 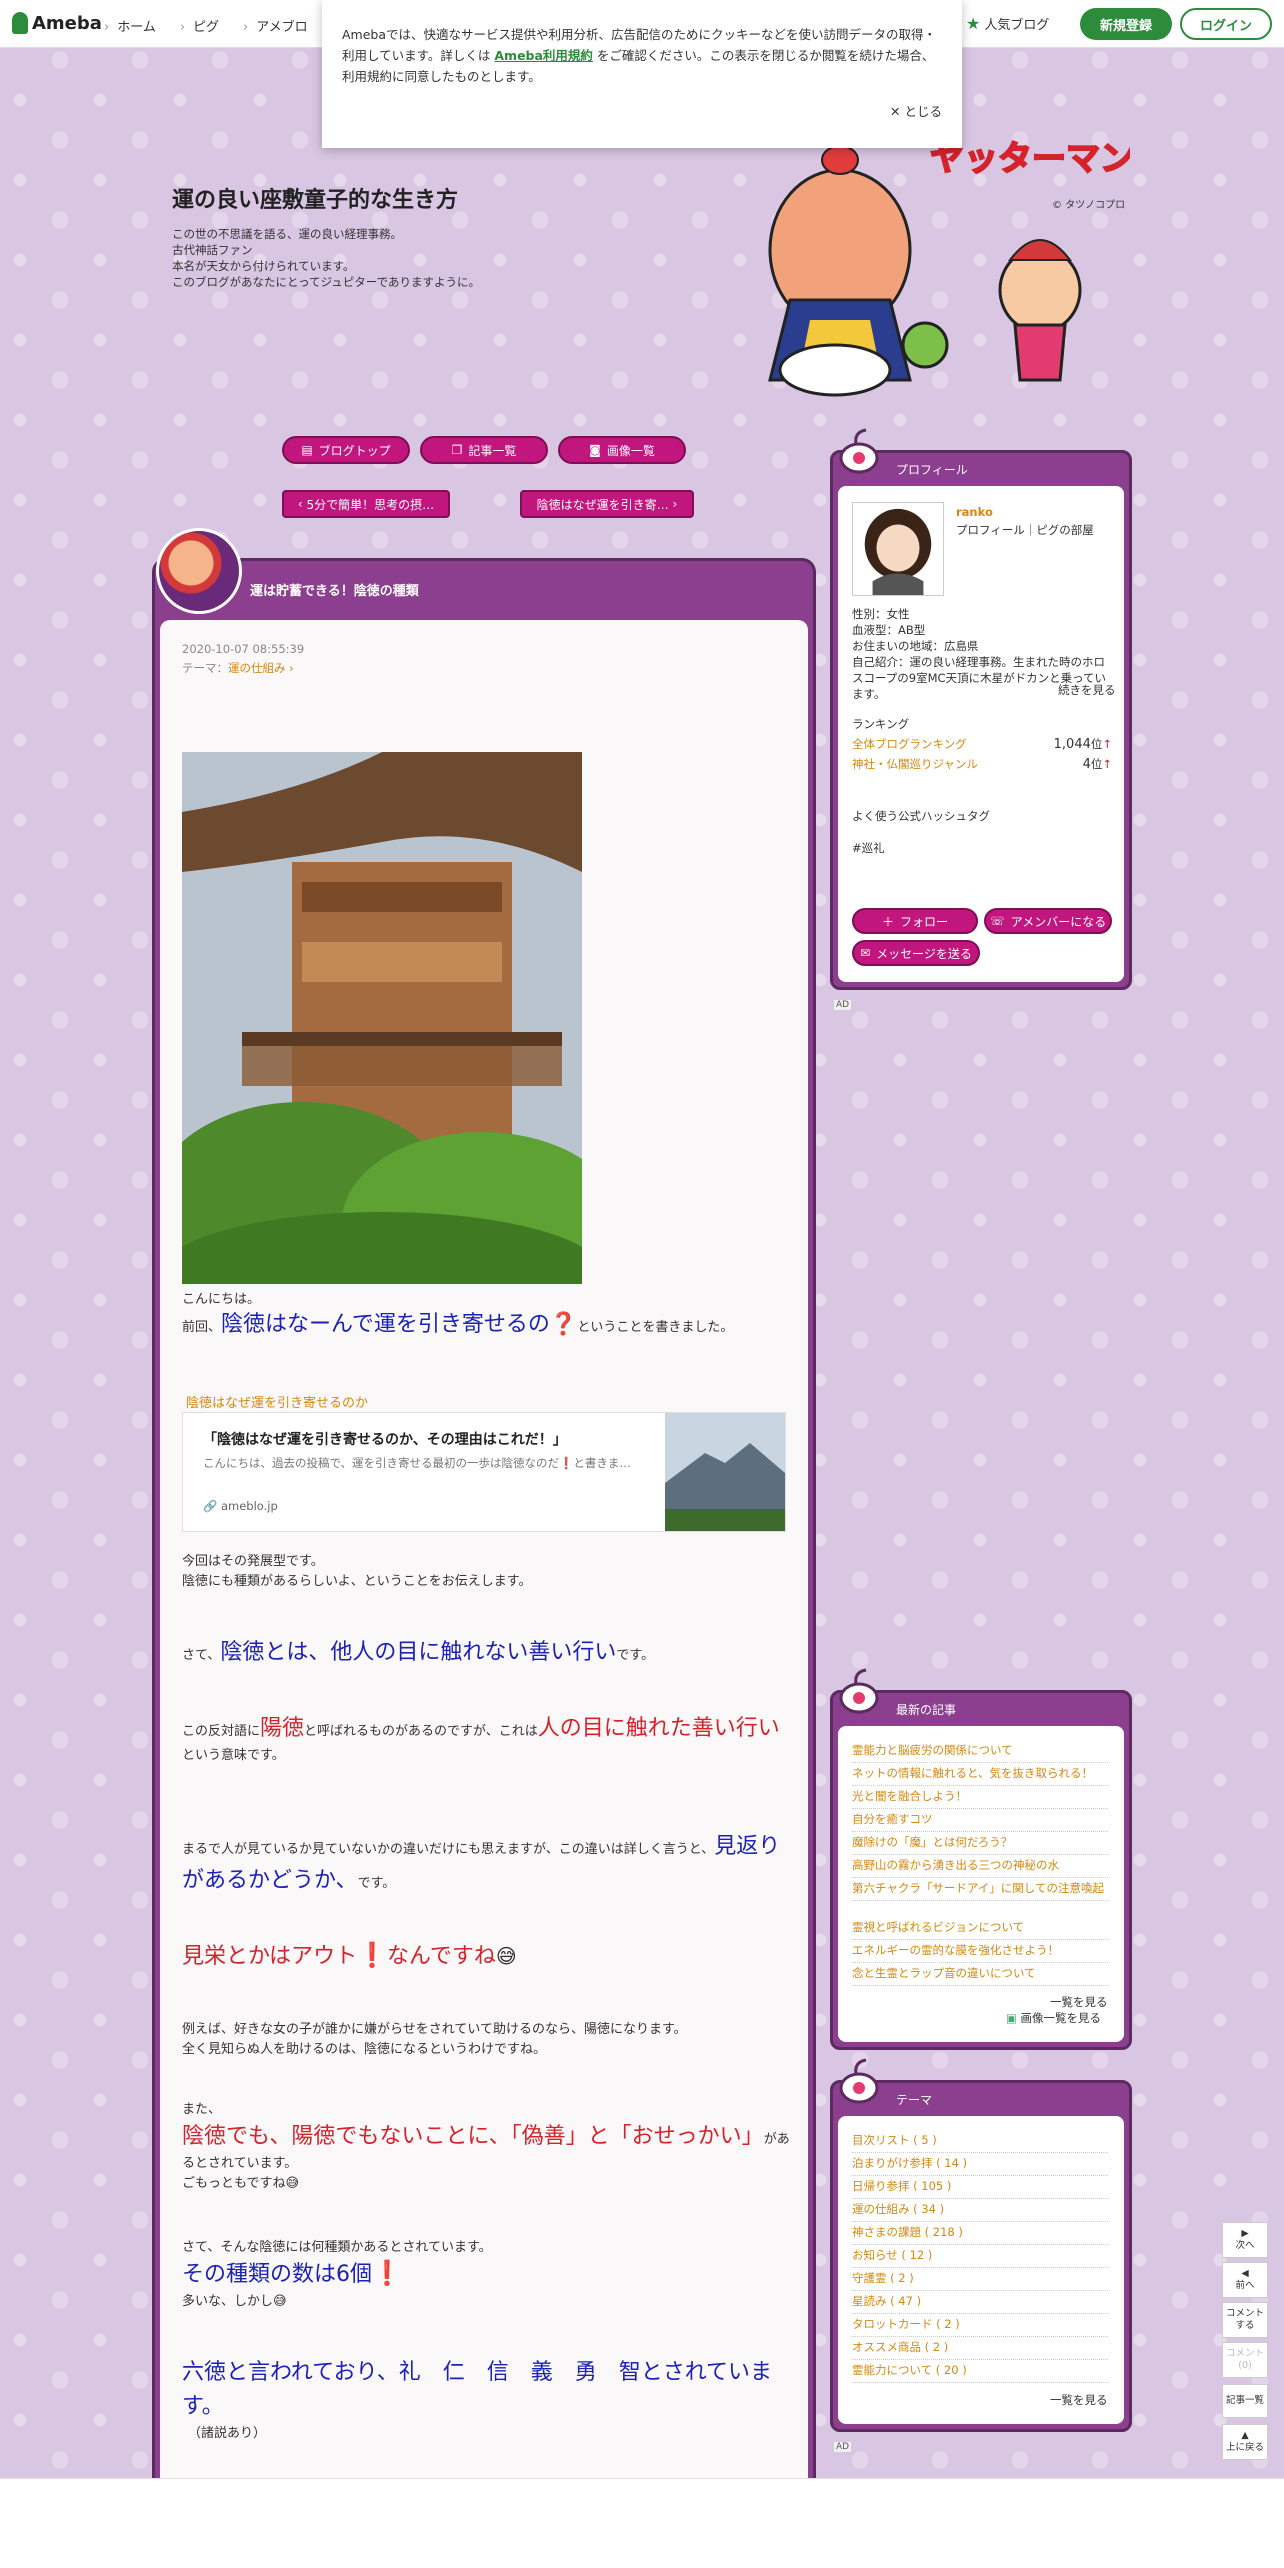 I want to click on read-more-link: 続きを見る, so click(x=1087, y=690).